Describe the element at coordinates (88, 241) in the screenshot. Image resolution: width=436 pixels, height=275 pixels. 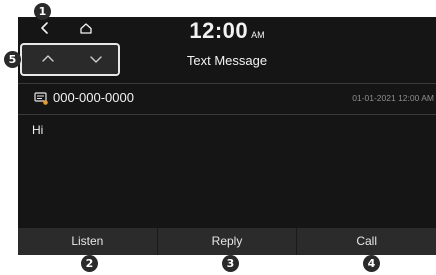
I see `listen-button: Listen` at that location.